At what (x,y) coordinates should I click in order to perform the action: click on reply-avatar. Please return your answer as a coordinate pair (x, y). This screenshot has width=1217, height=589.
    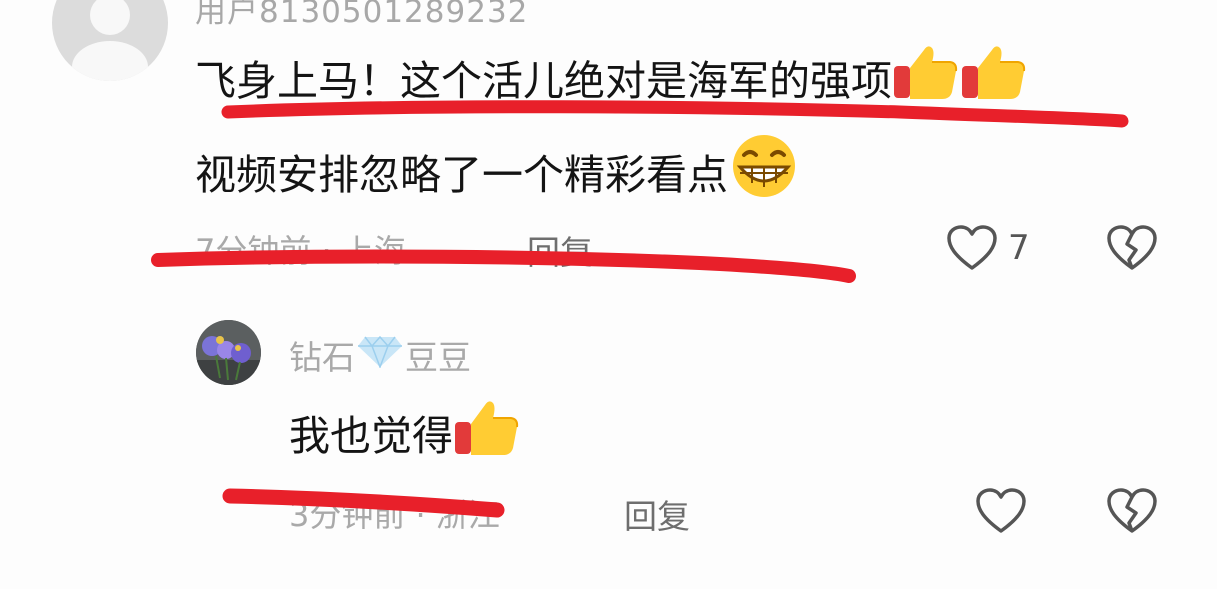
    Looking at the image, I should click on (228, 352).